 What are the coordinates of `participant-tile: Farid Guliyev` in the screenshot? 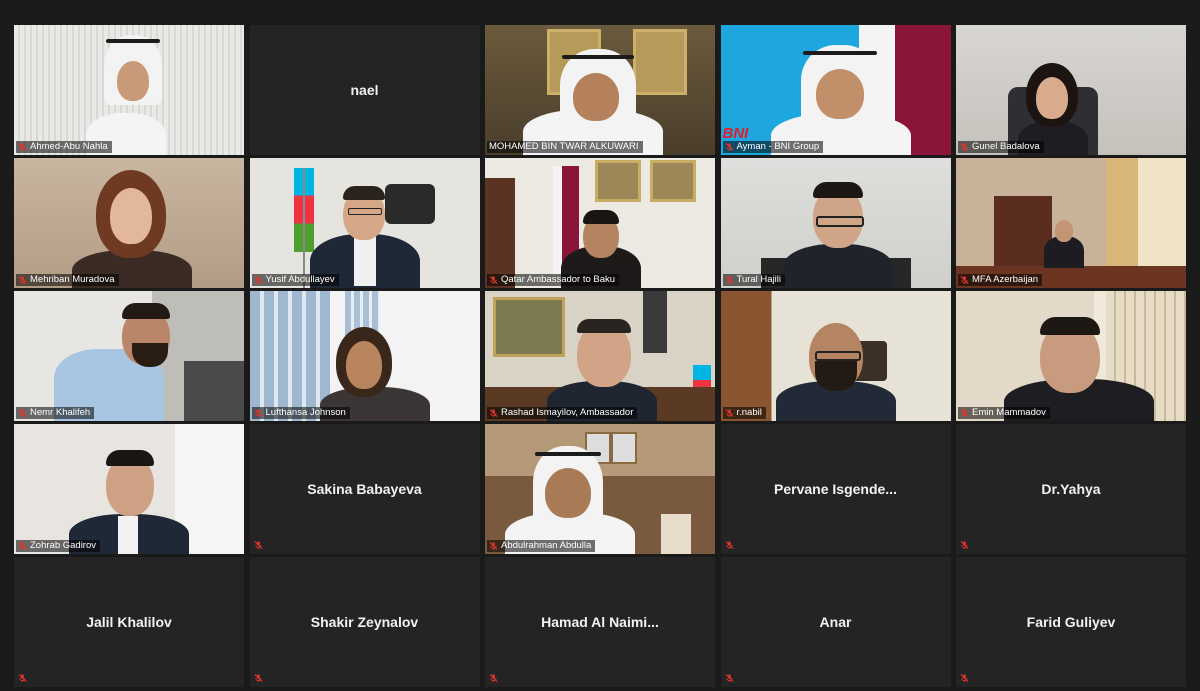 It's located at (1071, 622).